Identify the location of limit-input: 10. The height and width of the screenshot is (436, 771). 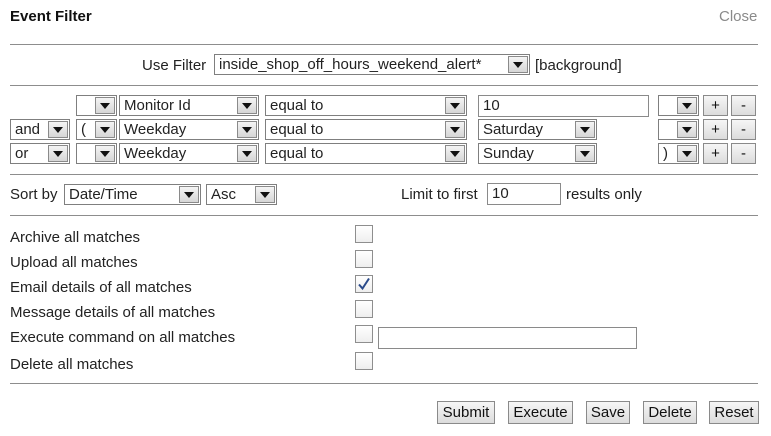
(524, 194).